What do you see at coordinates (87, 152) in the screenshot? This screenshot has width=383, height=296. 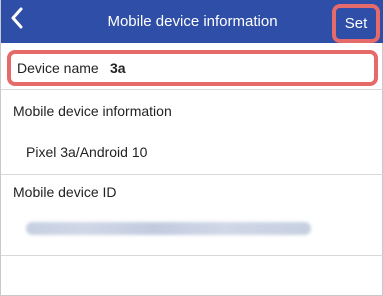 I see `mobile-device-info-value: Pixel 3a/Android 10` at bounding box center [87, 152].